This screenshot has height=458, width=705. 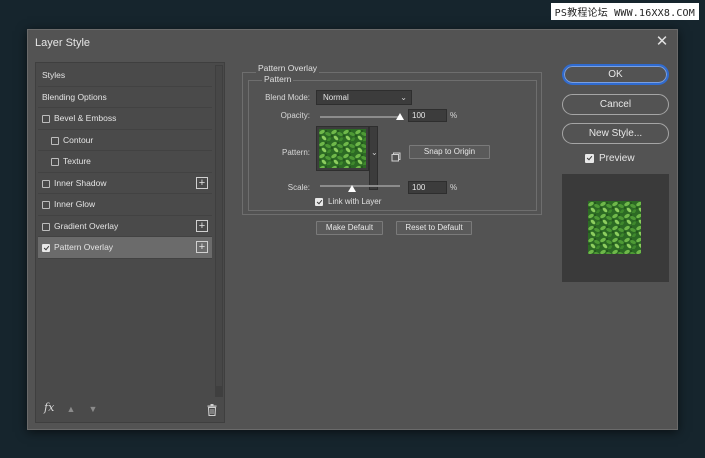 What do you see at coordinates (355, 201) in the screenshot?
I see `link-with-layer-label: Link with Layer` at bounding box center [355, 201].